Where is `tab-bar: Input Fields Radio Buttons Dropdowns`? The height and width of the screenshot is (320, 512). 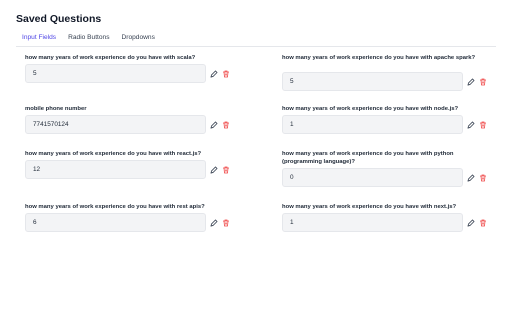
tab-bar: Input Fields Radio Buttons Dropdowns is located at coordinates (88, 40).